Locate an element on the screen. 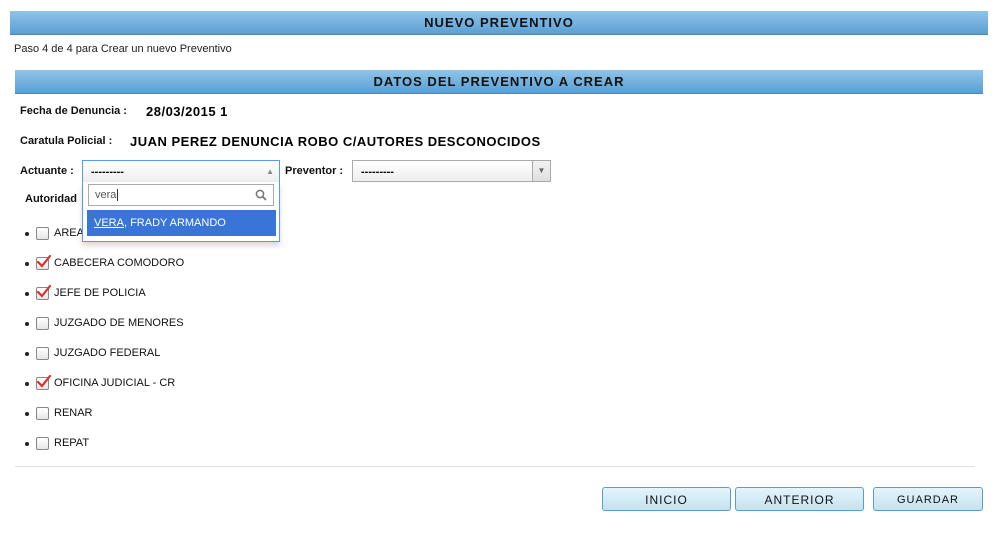  fecha-value: 28/03/2015 1 is located at coordinates (187, 111).